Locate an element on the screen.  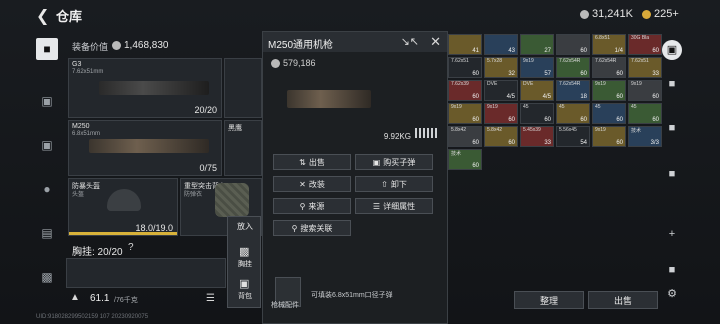
toolbox-icon: ▩ is located at coordinates (47, 277).